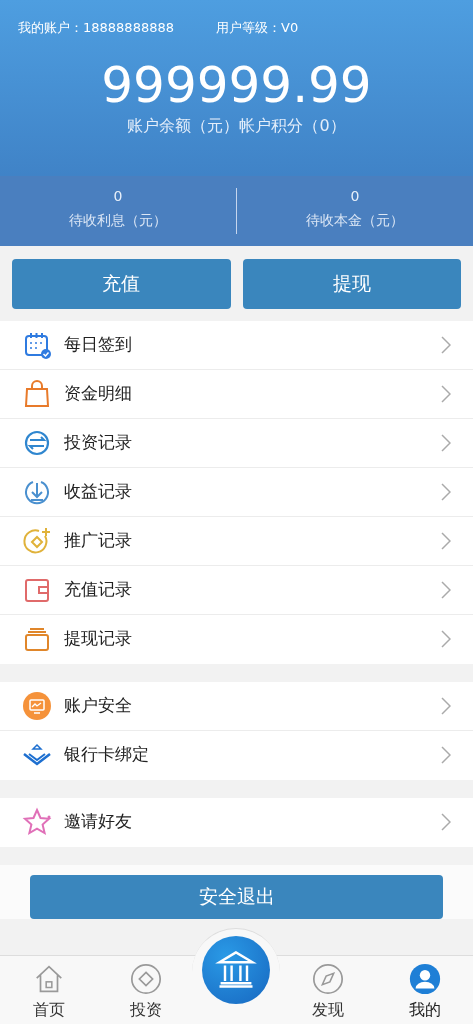 The image size is (473, 1024). Describe the element at coordinates (98, 589) in the screenshot. I see `menu-label: 充值记录` at that location.